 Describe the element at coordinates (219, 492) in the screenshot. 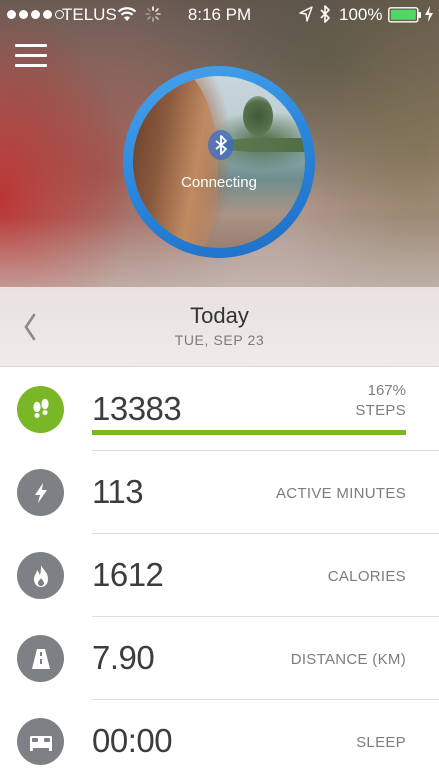

I see `active-minutes-row: 113 ACTIVE MINUTES` at that location.